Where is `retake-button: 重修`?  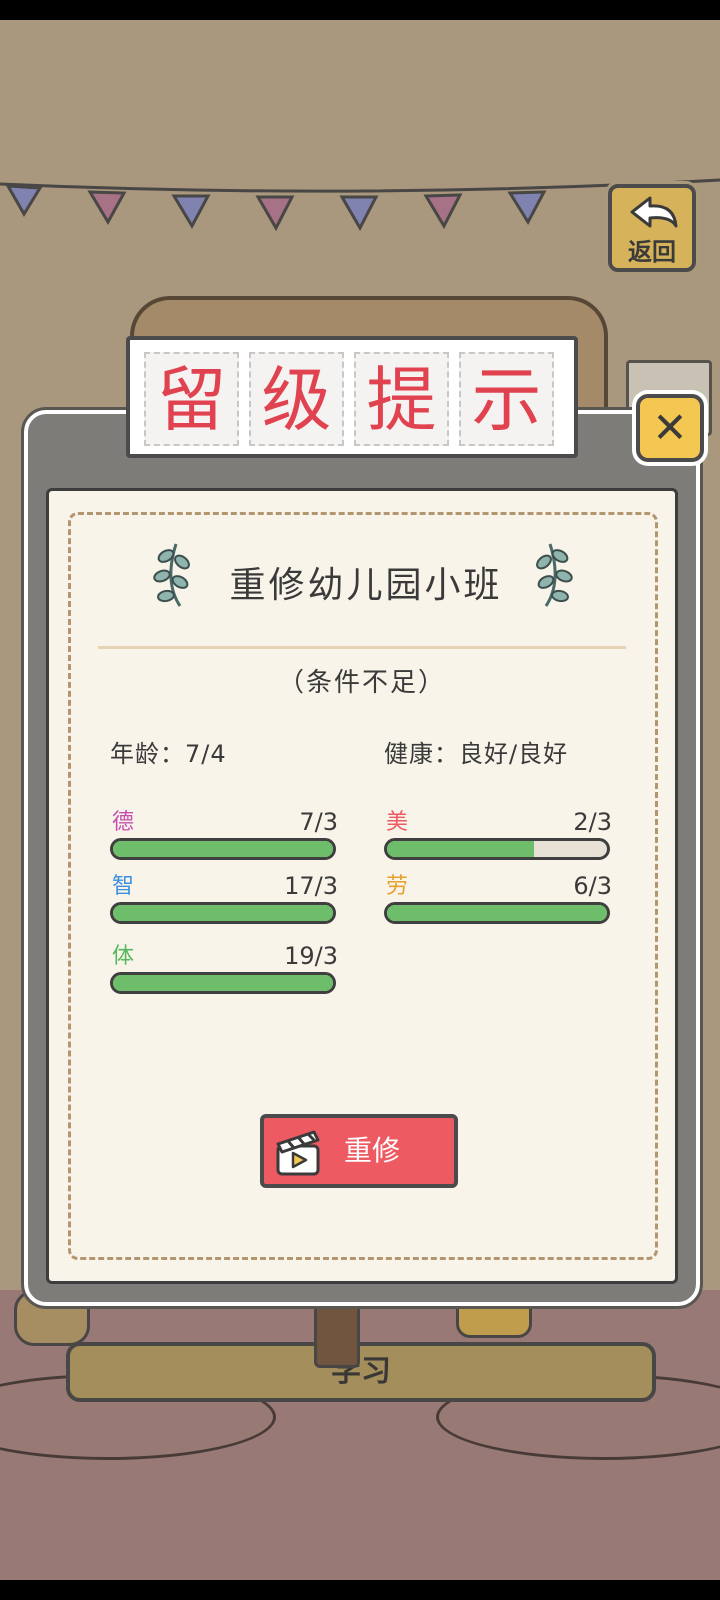 retake-button: 重修 is located at coordinates (359, 1151).